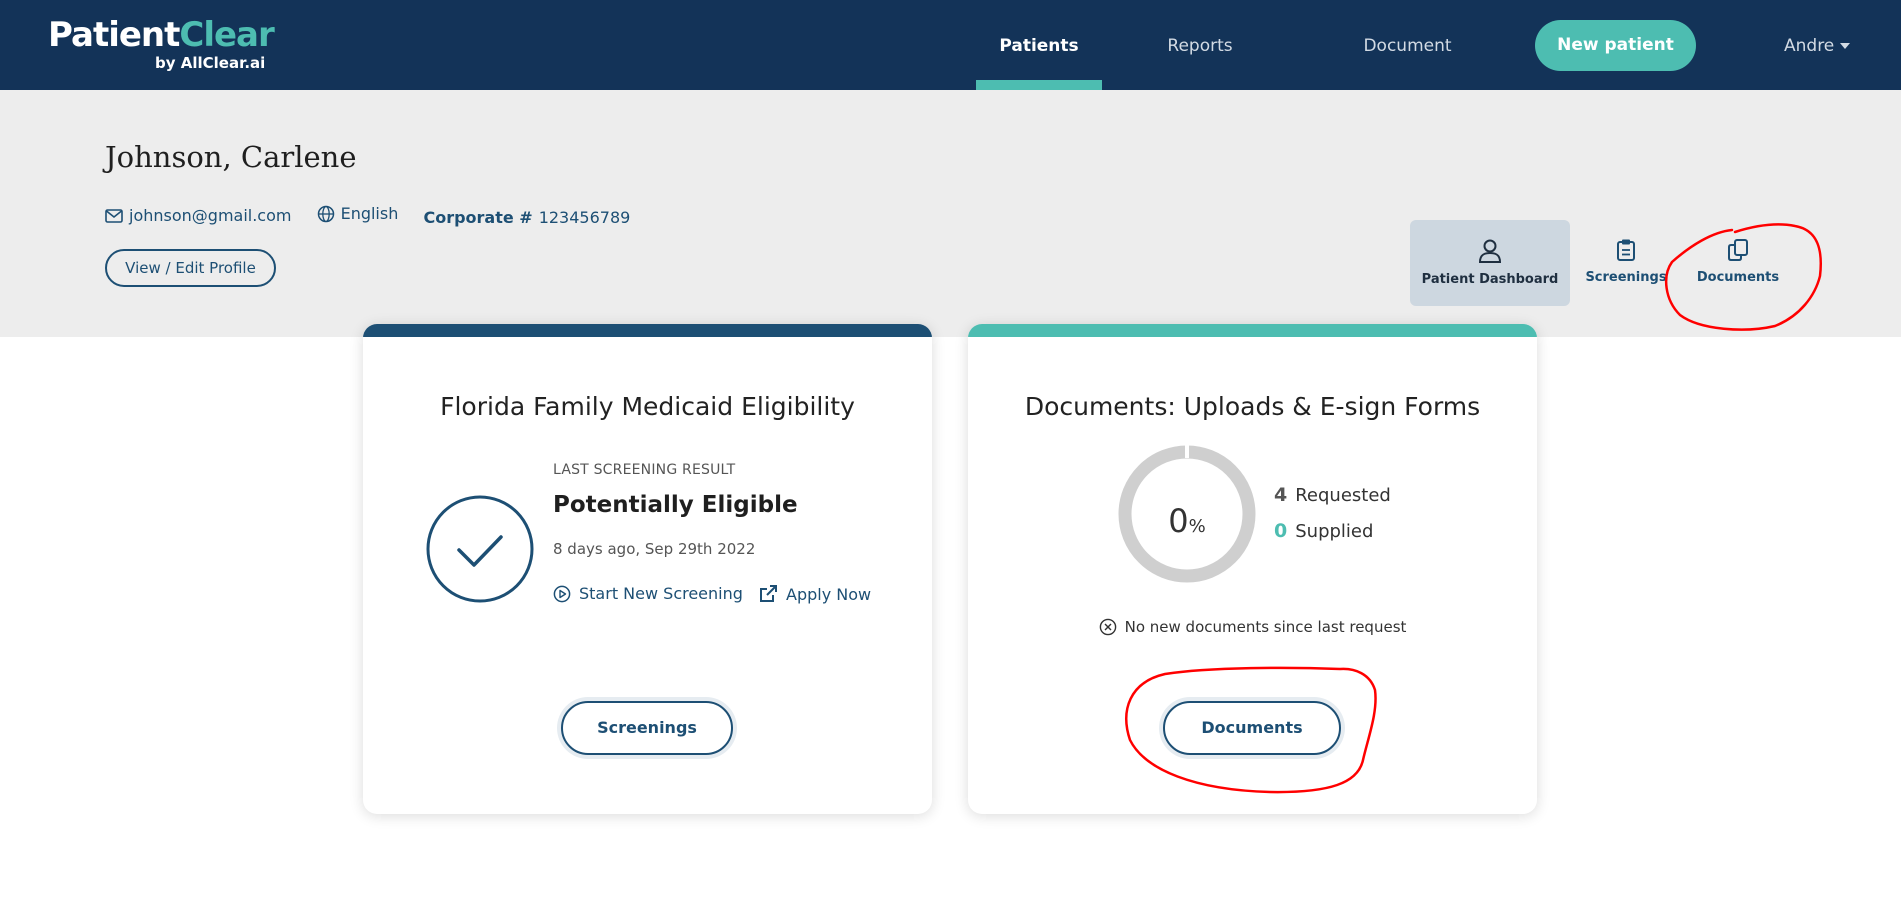 This screenshot has height=901, width=1901. I want to click on play-circle-icon, so click(562, 593).